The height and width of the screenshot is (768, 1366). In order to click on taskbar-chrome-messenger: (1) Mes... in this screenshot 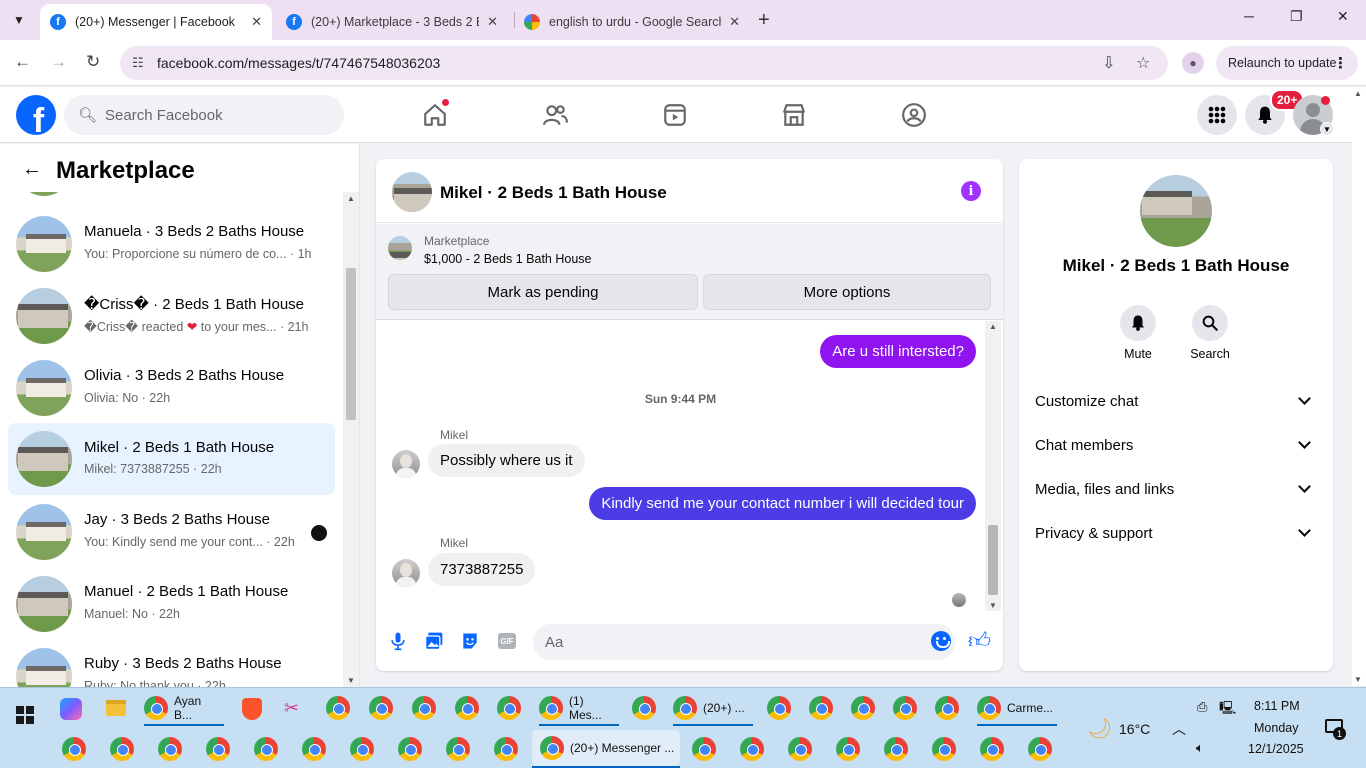, I will do `click(579, 708)`.